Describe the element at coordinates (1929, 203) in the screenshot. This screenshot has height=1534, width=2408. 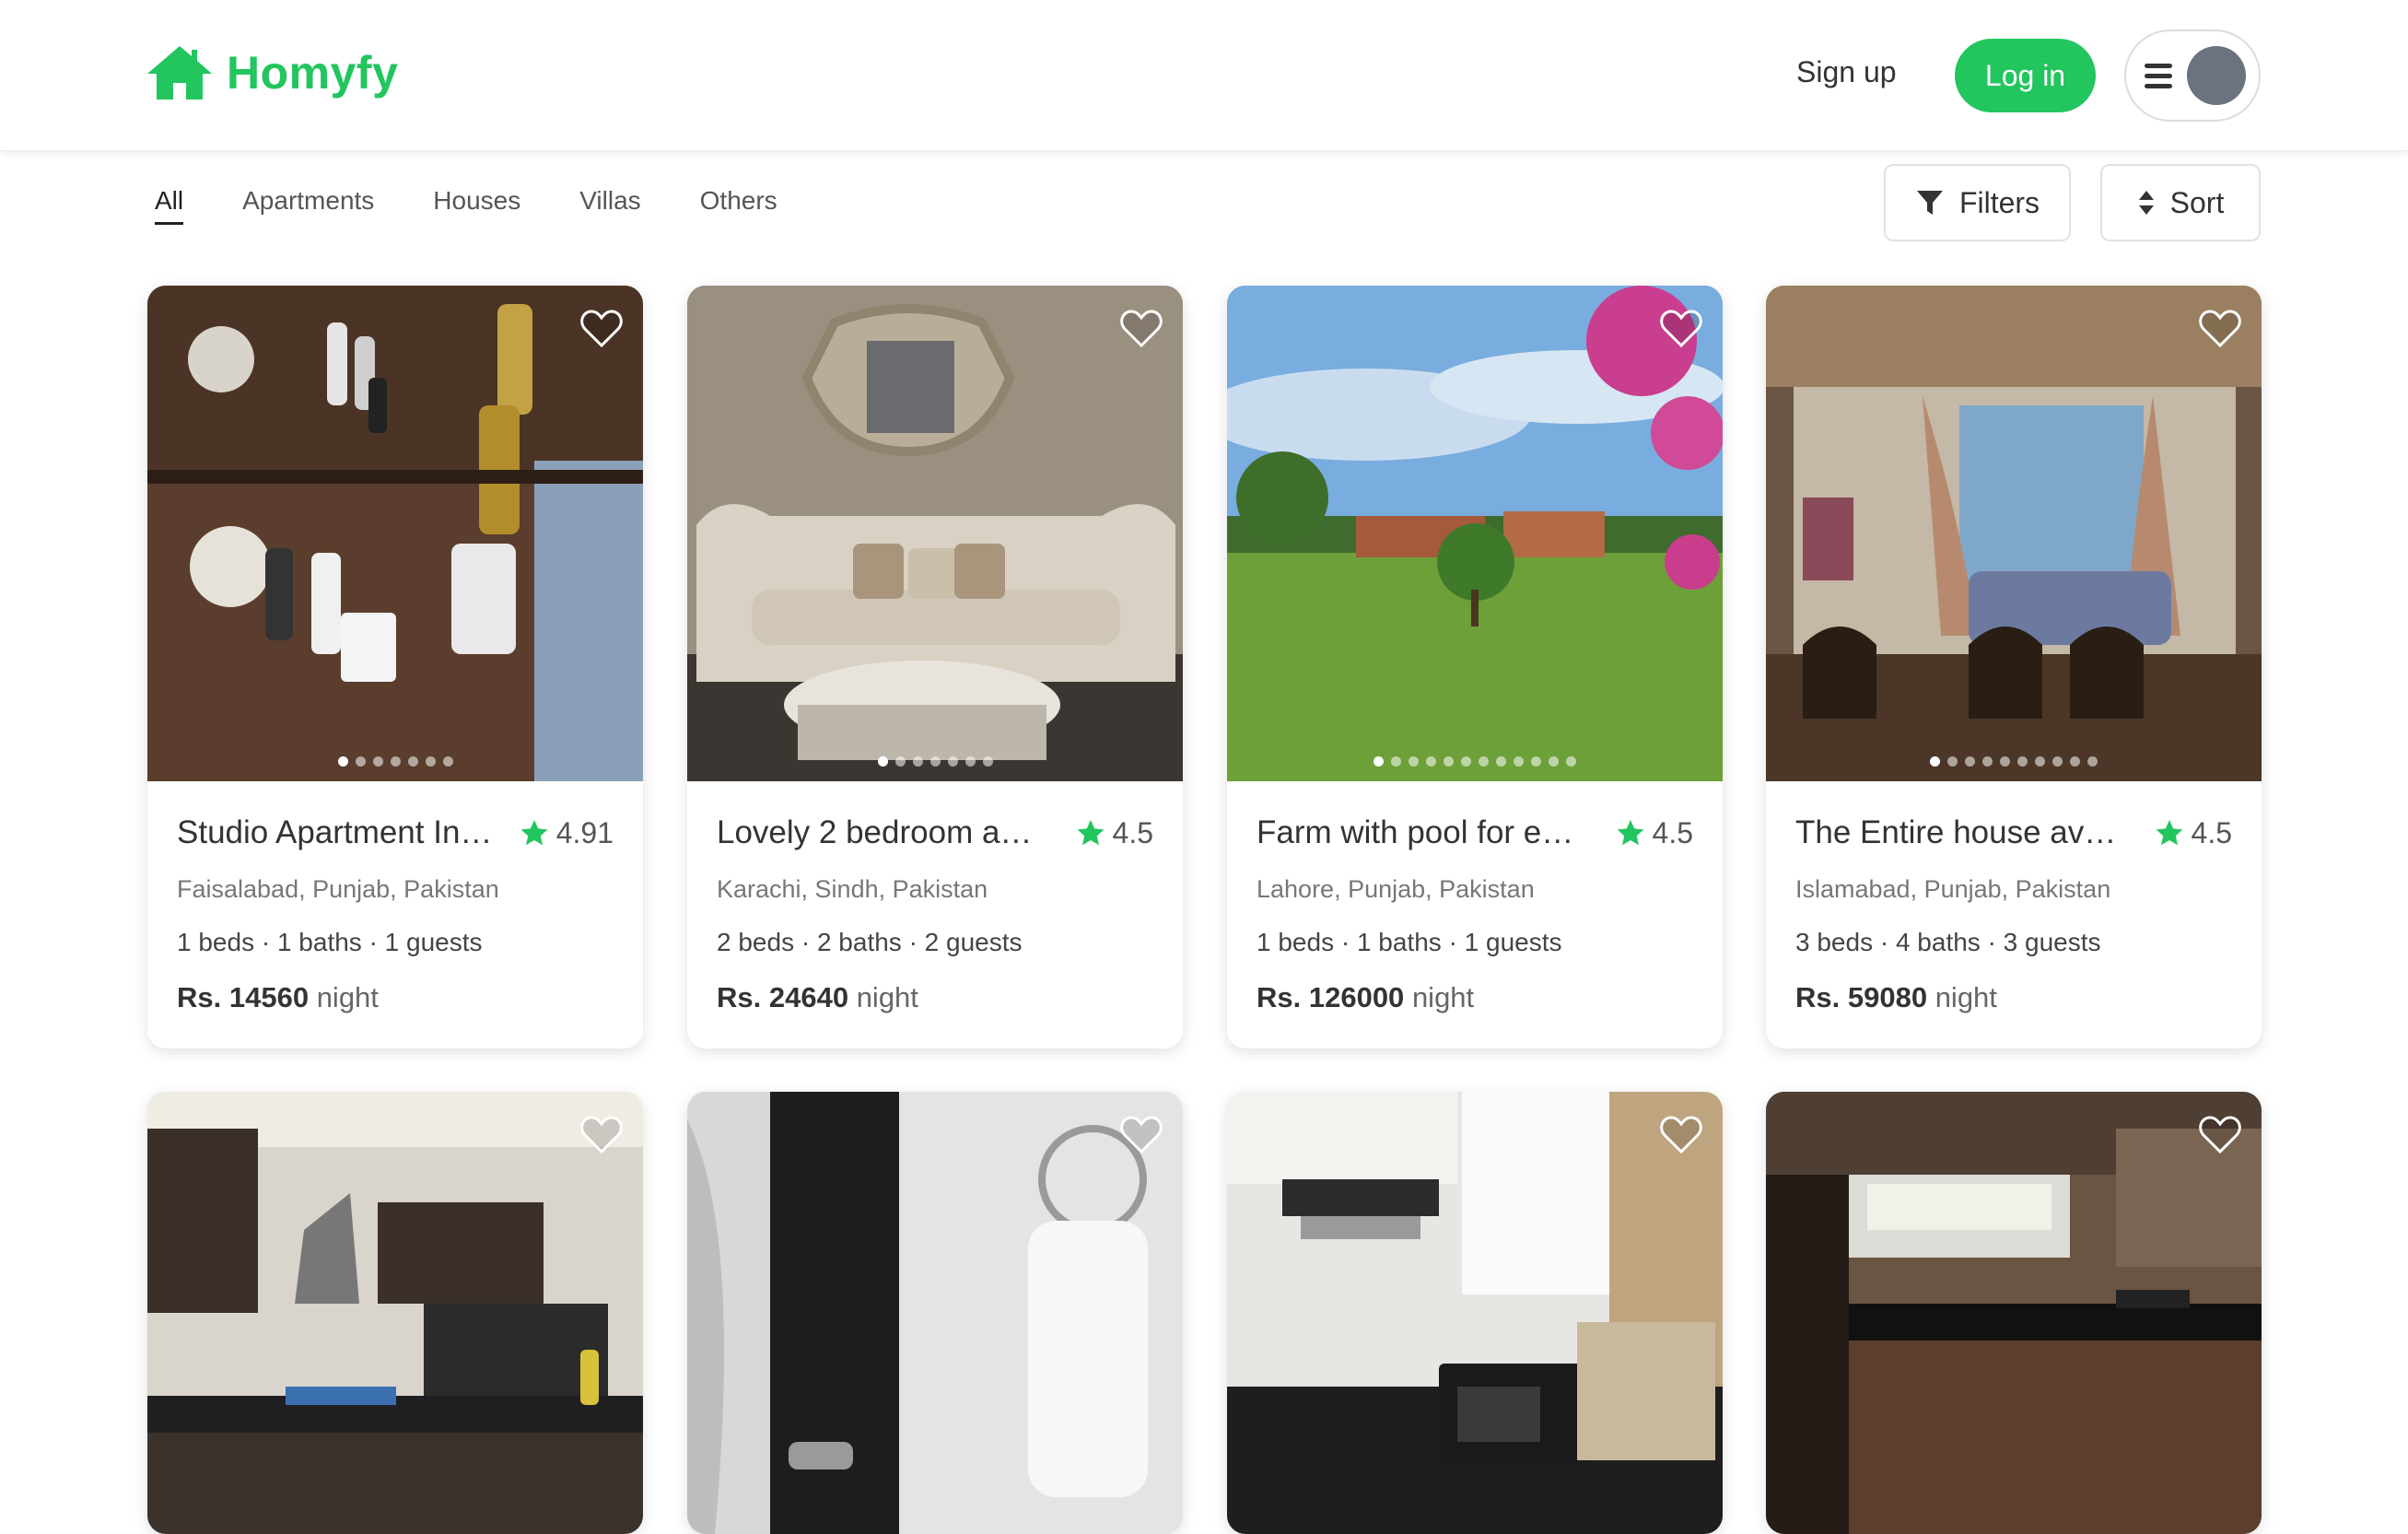
I see `filter-icon` at that location.